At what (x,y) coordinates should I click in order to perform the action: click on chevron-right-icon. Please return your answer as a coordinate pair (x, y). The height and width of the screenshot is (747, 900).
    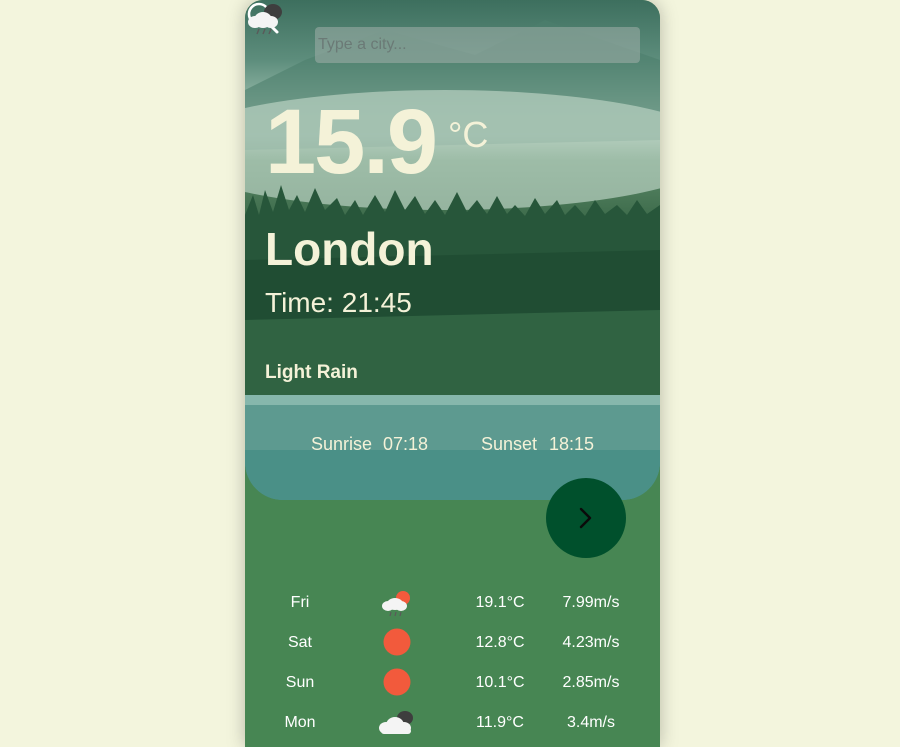
    Looking at the image, I should click on (585, 518).